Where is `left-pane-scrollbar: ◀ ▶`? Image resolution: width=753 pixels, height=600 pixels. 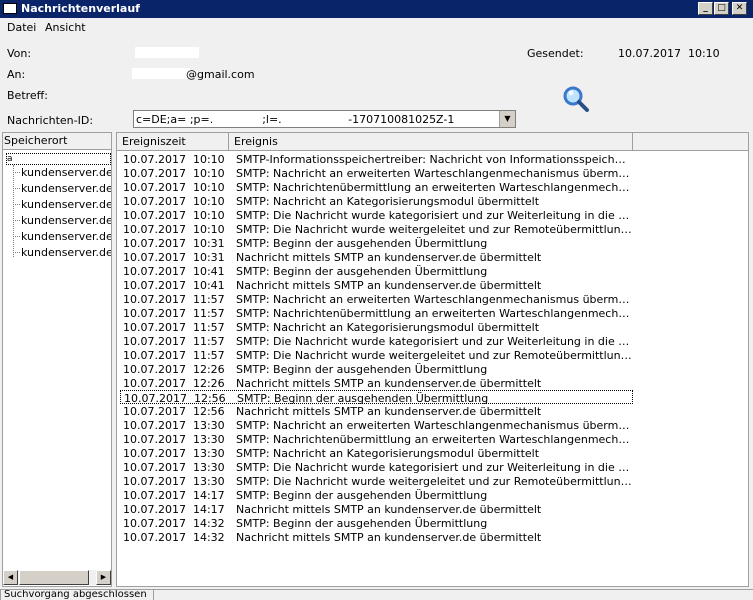
left-pane-scrollbar: ◀ ▶ is located at coordinates (57, 577).